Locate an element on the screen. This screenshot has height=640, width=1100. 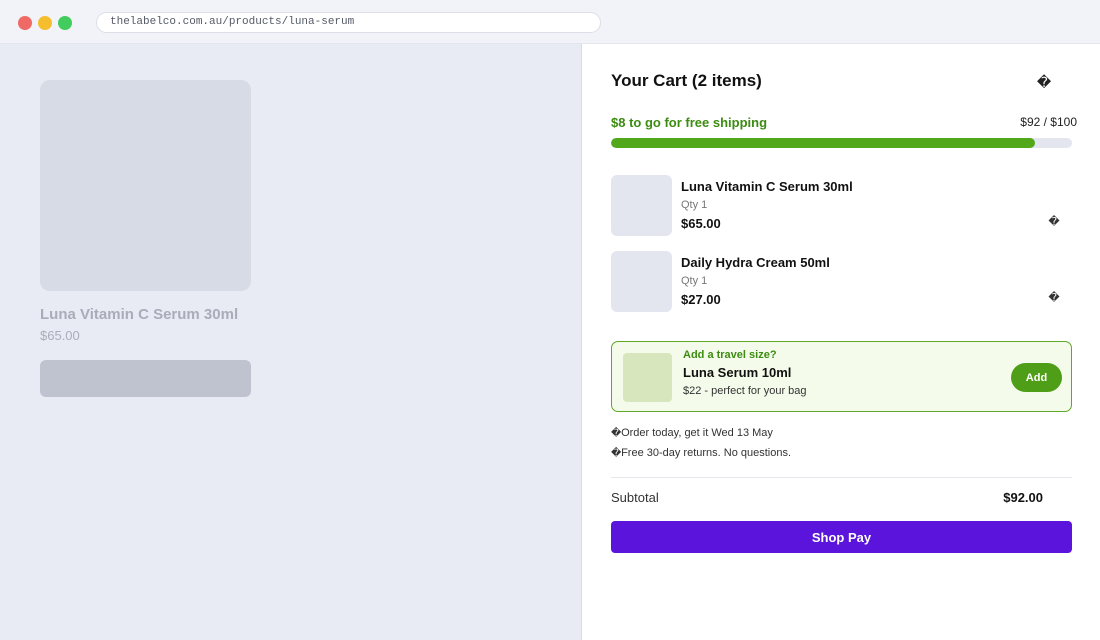
upsell-product-name: Luna Serum 10ml is located at coordinates (737, 372).